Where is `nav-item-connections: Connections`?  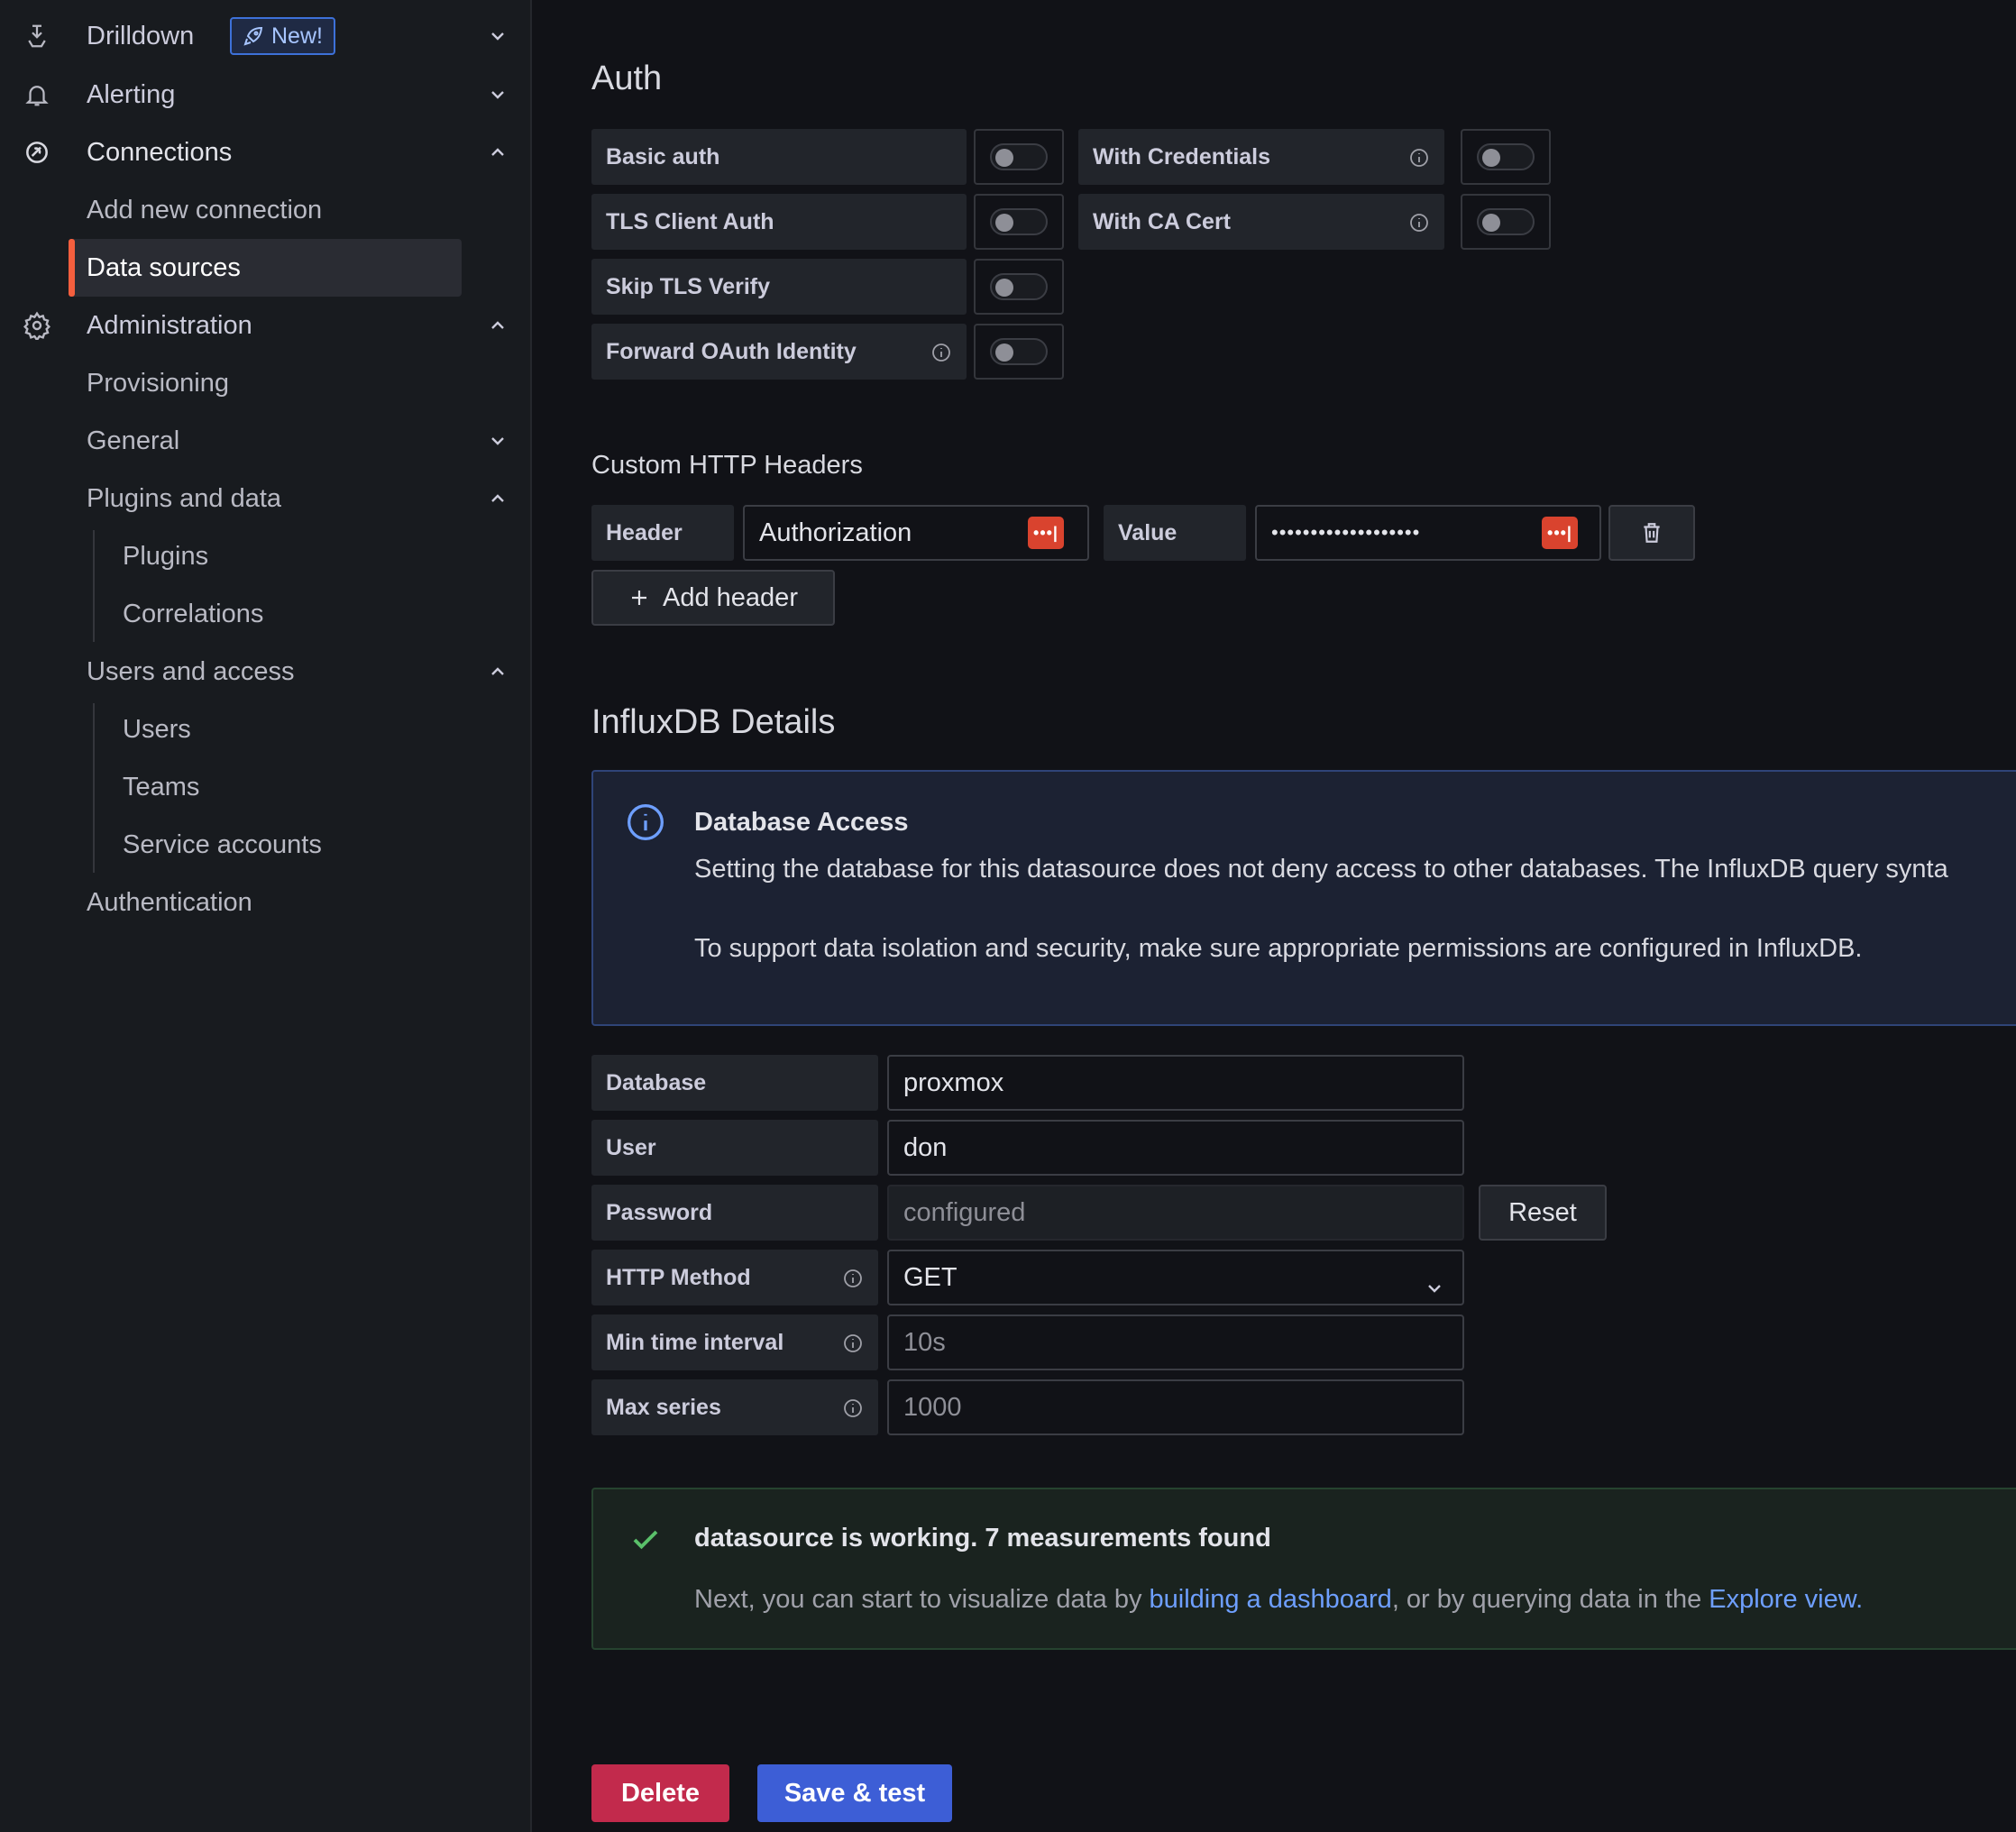
nav-item-connections: Connections is located at coordinates (266, 152).